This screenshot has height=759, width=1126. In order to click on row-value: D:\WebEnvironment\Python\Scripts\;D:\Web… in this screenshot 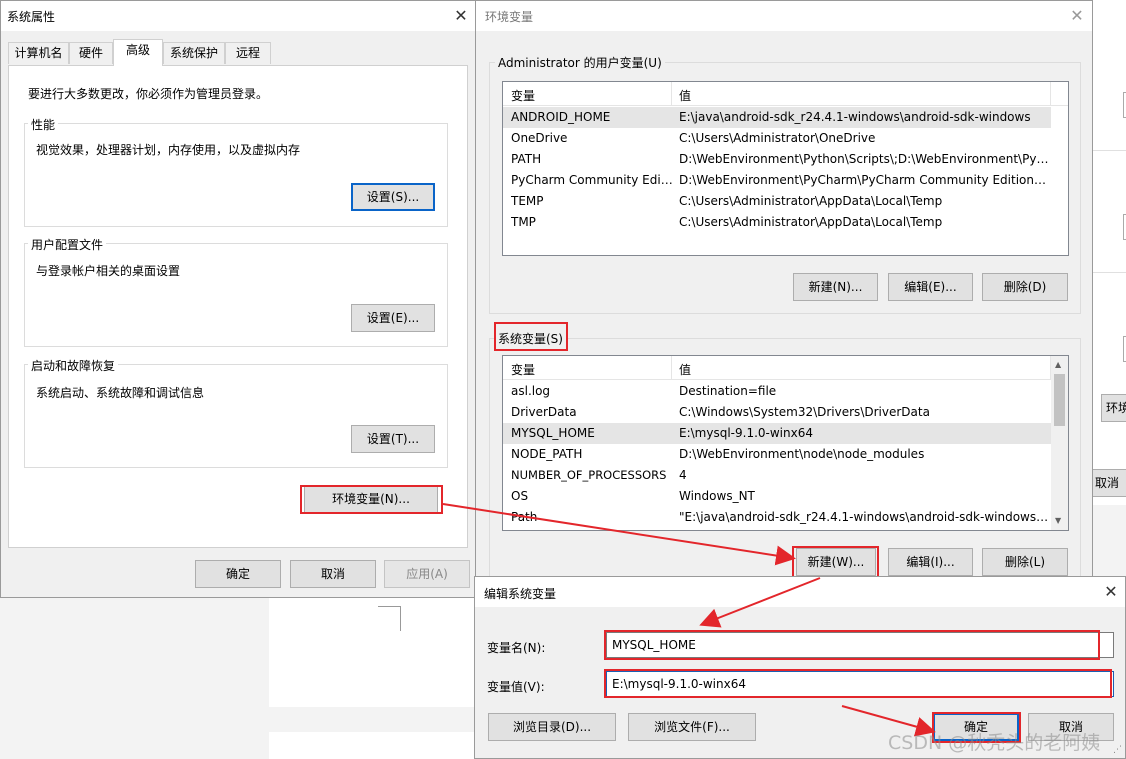, I will do `click(864, 159)`.